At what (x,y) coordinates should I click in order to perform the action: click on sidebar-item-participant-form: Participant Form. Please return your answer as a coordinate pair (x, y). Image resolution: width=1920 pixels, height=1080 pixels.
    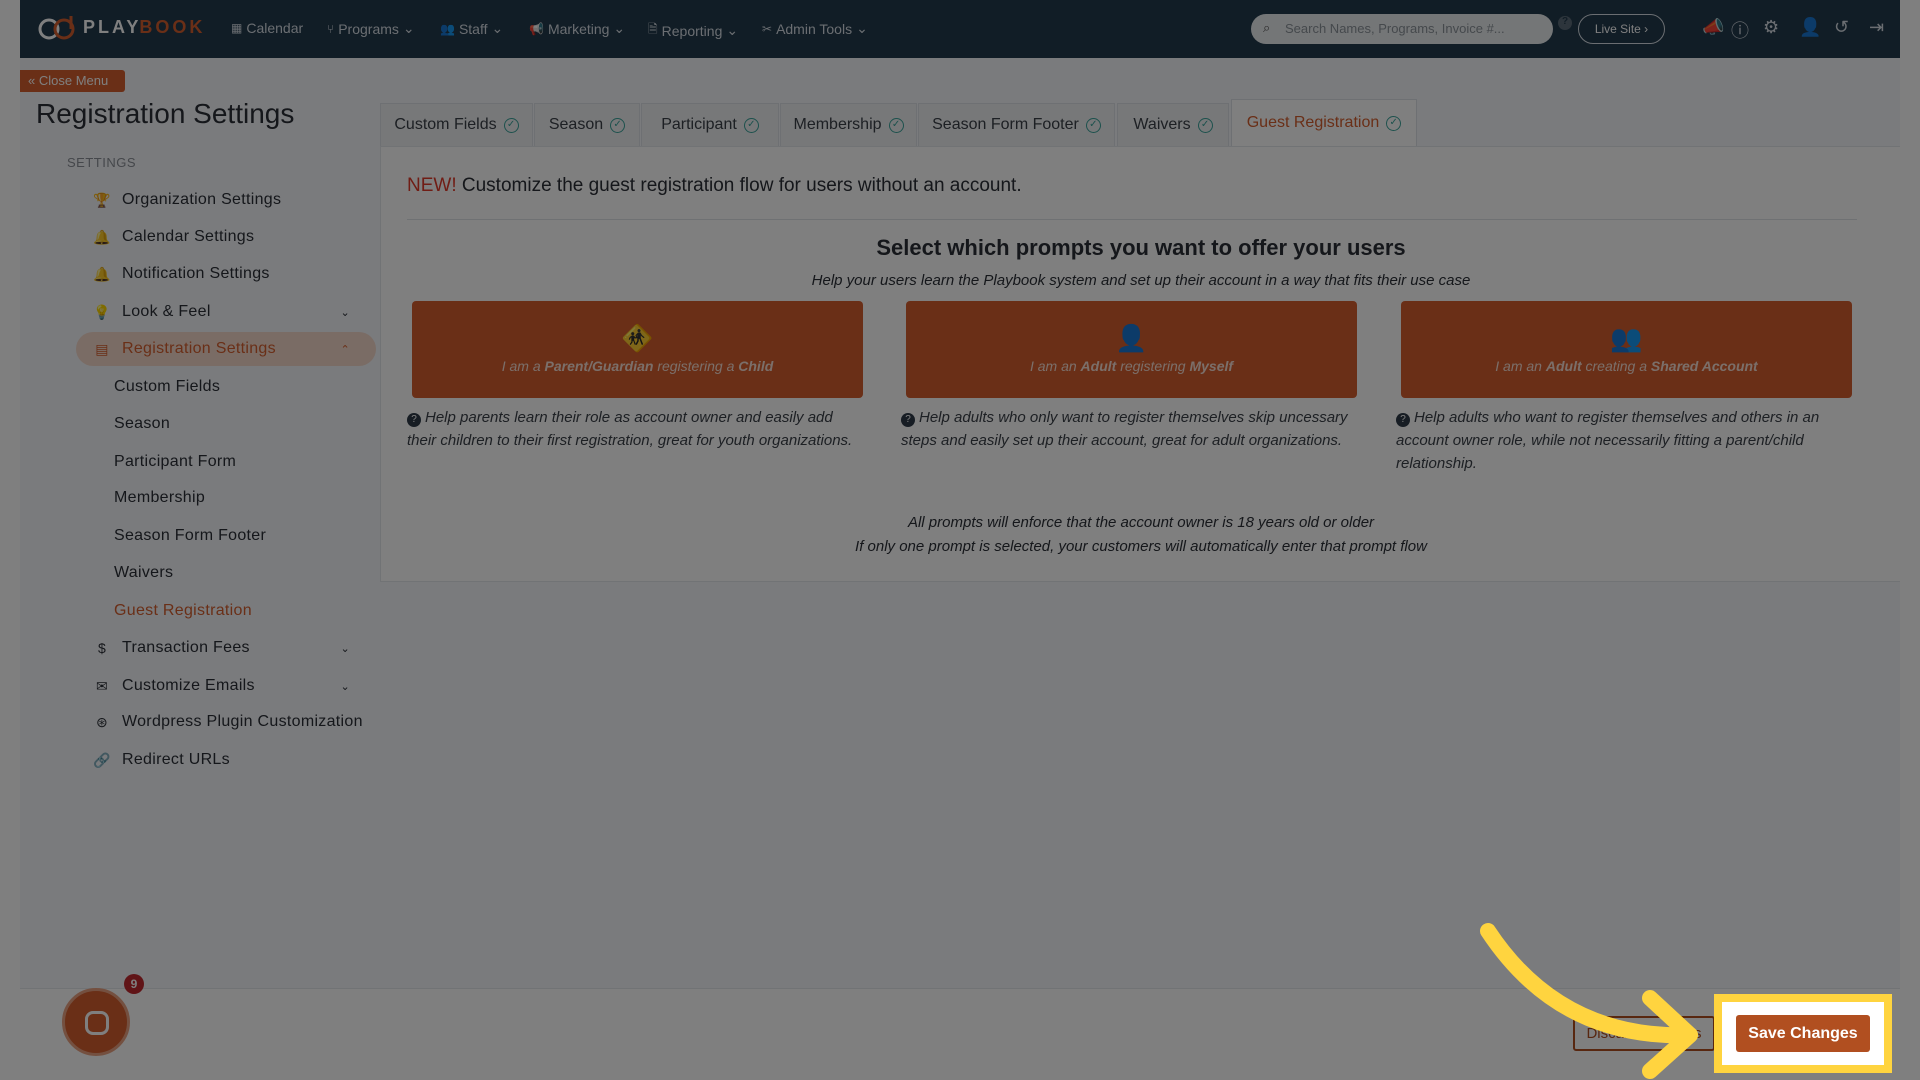
    Looking at the image, I should click on (264, 462).